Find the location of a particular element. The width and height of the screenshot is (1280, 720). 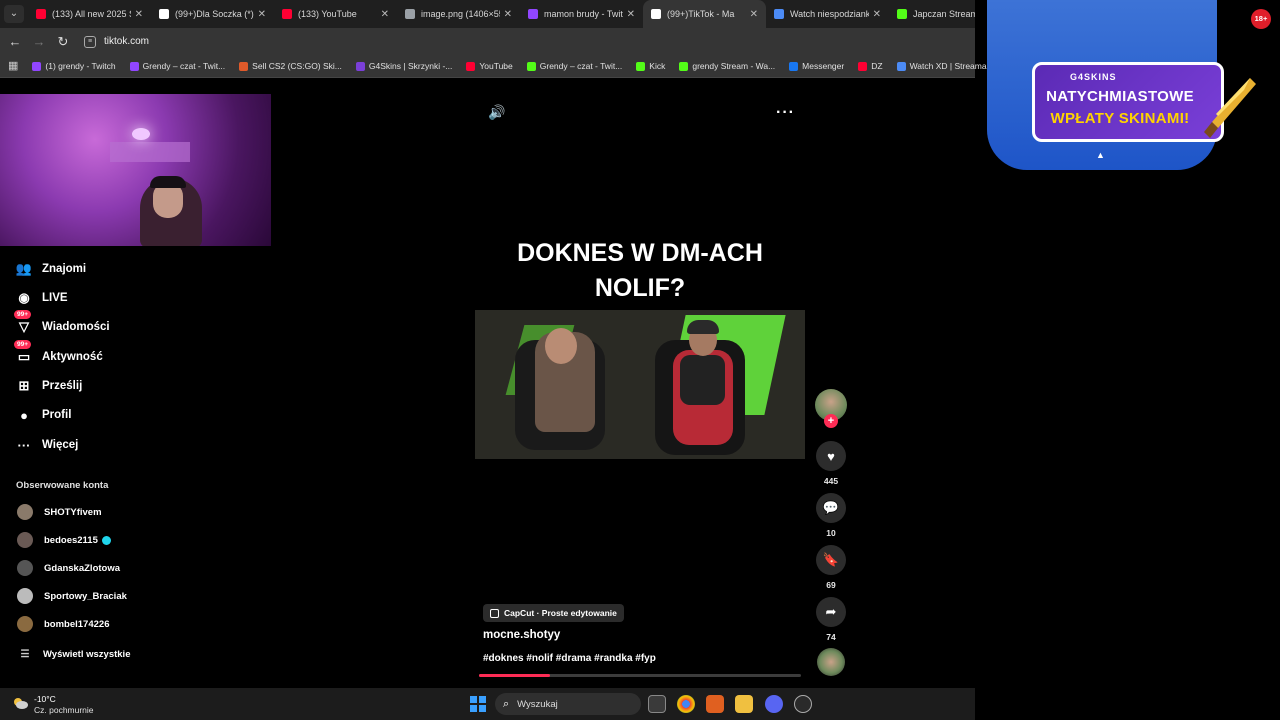

tab-title: (99+)TikTok - Ma is located at coordinates (701, 14).